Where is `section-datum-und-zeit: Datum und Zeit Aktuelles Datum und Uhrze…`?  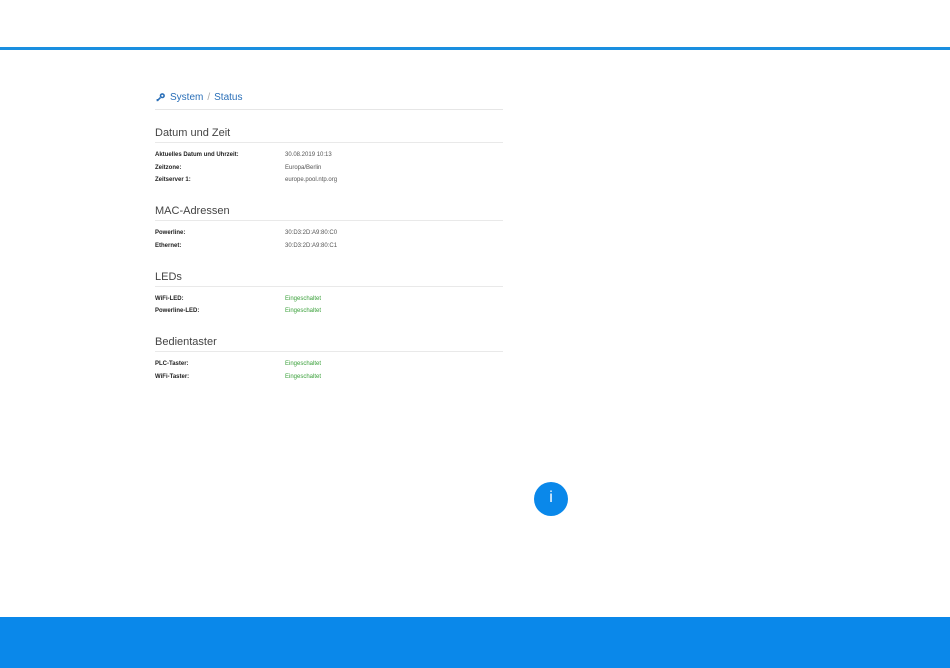
section-datum-und-zeit: Datum und Zeit Aktuelles Datum und Uhrze… is located at coordinates (329, 155).